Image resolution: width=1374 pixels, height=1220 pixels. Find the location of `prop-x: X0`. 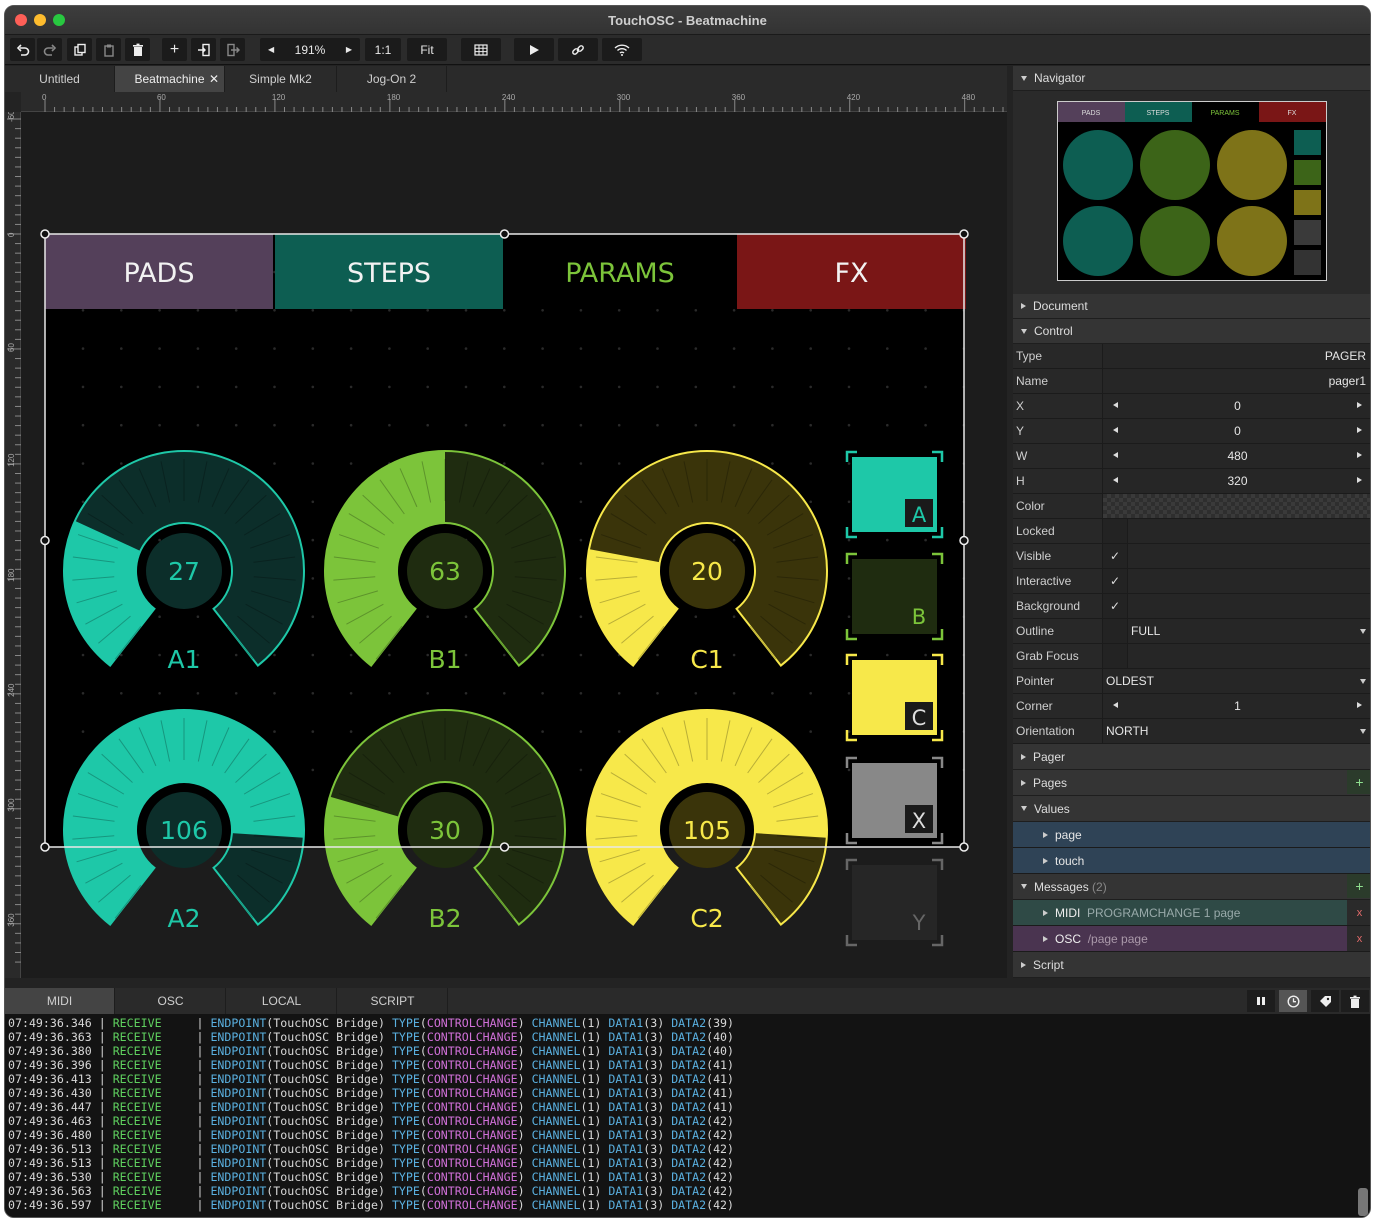

prop-x: X0 is located at coordinates (1191, 406).